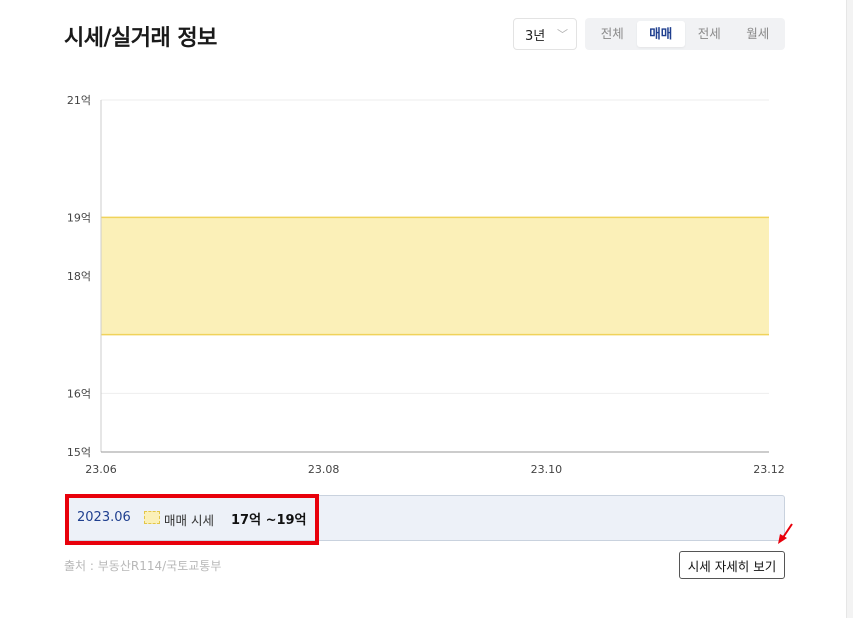  What do you see at coordinates (435, 276) in the screenshot?
I see `sale-price-band` at bounding box center [435, 276].